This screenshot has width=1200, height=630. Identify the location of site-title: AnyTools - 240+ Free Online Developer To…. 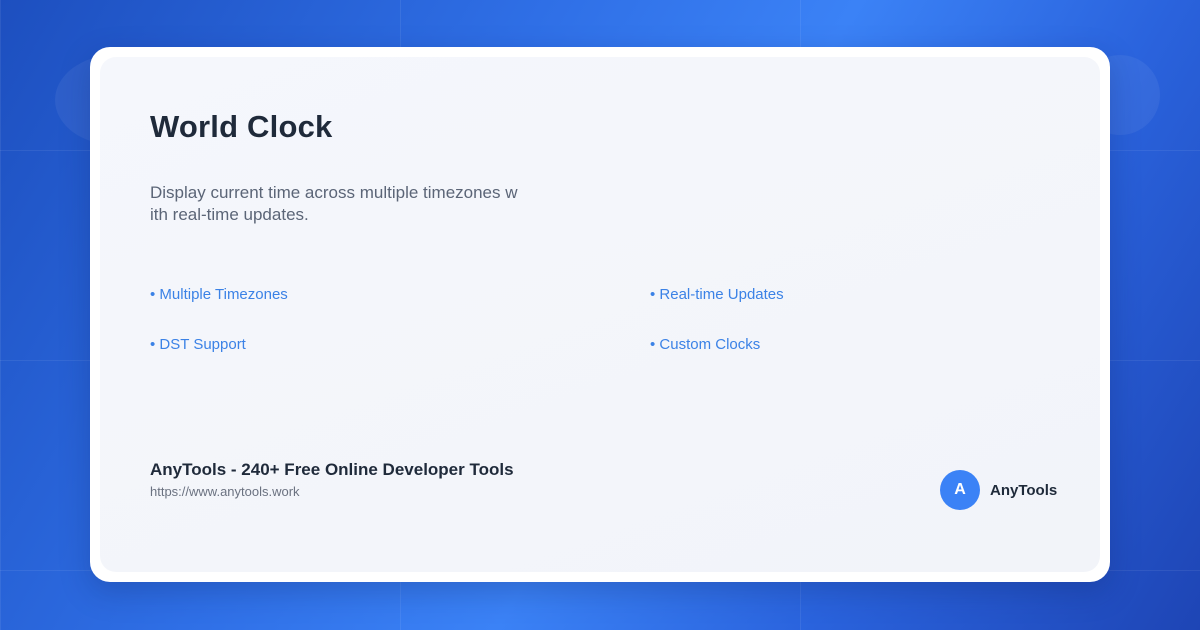
(332, 469).